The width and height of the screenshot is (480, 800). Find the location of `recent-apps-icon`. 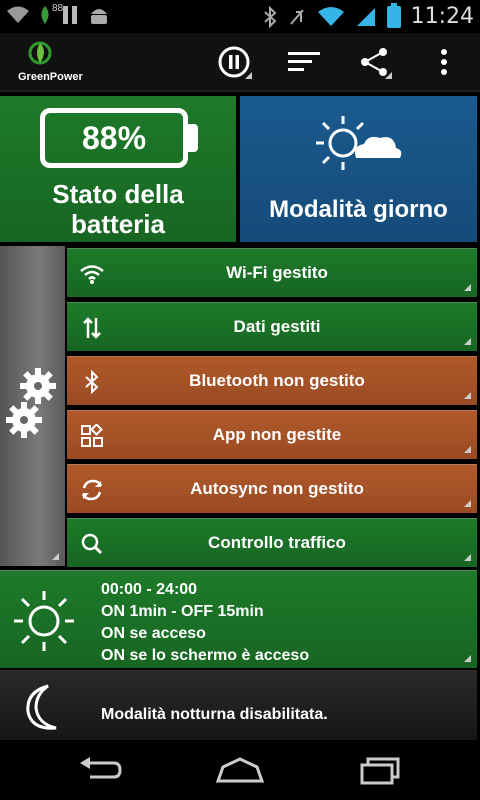

recent-apps-icon is located at coordinates (380, 771).